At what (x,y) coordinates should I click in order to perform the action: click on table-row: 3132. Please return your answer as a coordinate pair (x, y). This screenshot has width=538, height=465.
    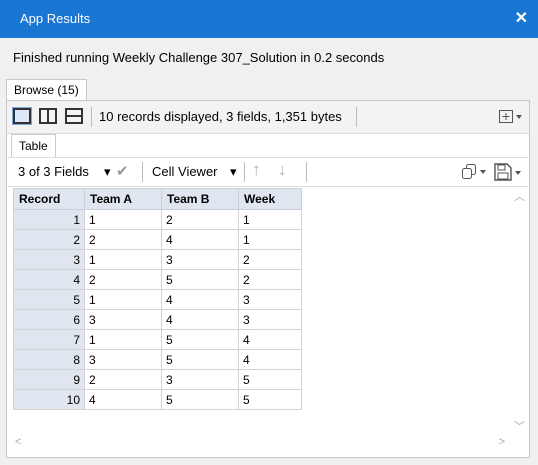
    Looking at the image, I should click on (157, 259).